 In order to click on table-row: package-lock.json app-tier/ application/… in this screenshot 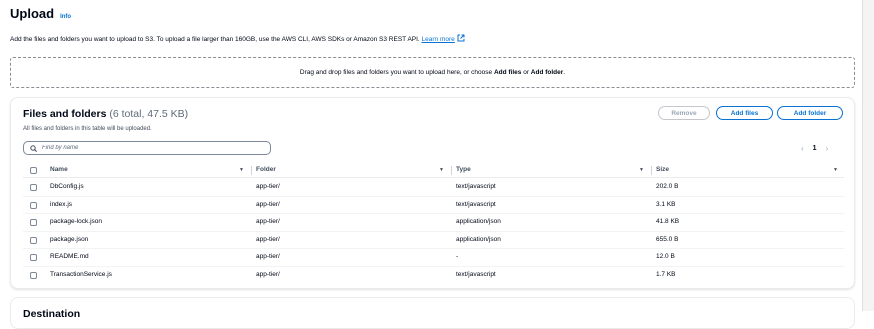, I will do `click(433, 223)`.